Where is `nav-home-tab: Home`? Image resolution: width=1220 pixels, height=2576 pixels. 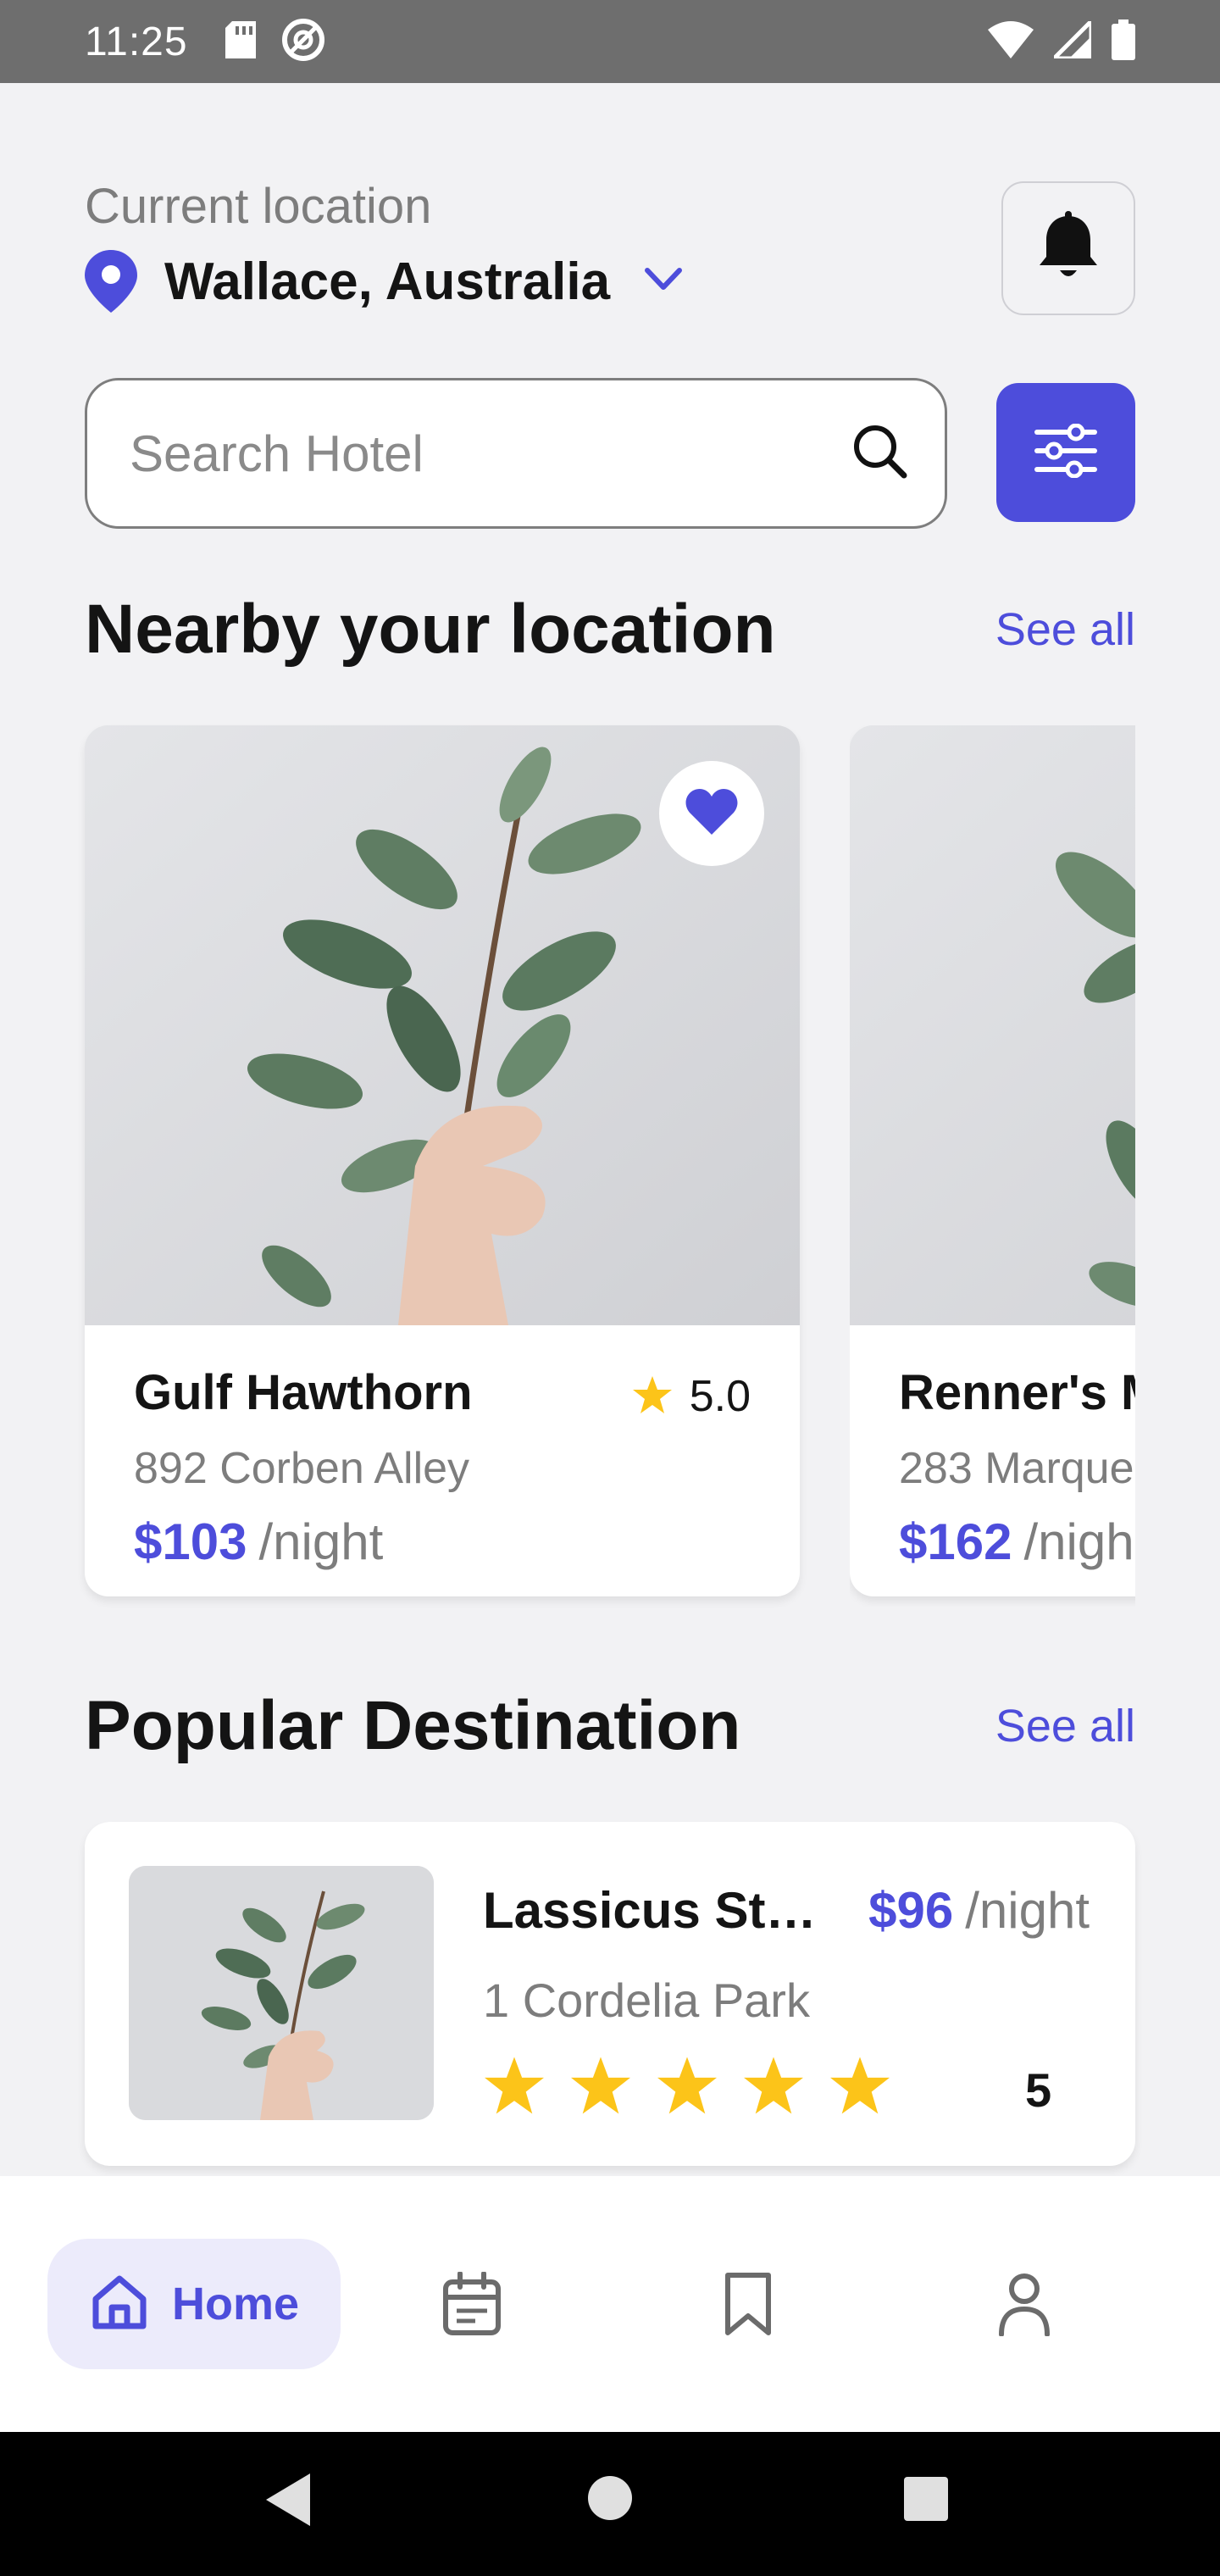
nav-home-tab: Home is located at coordinates (194, 2304).